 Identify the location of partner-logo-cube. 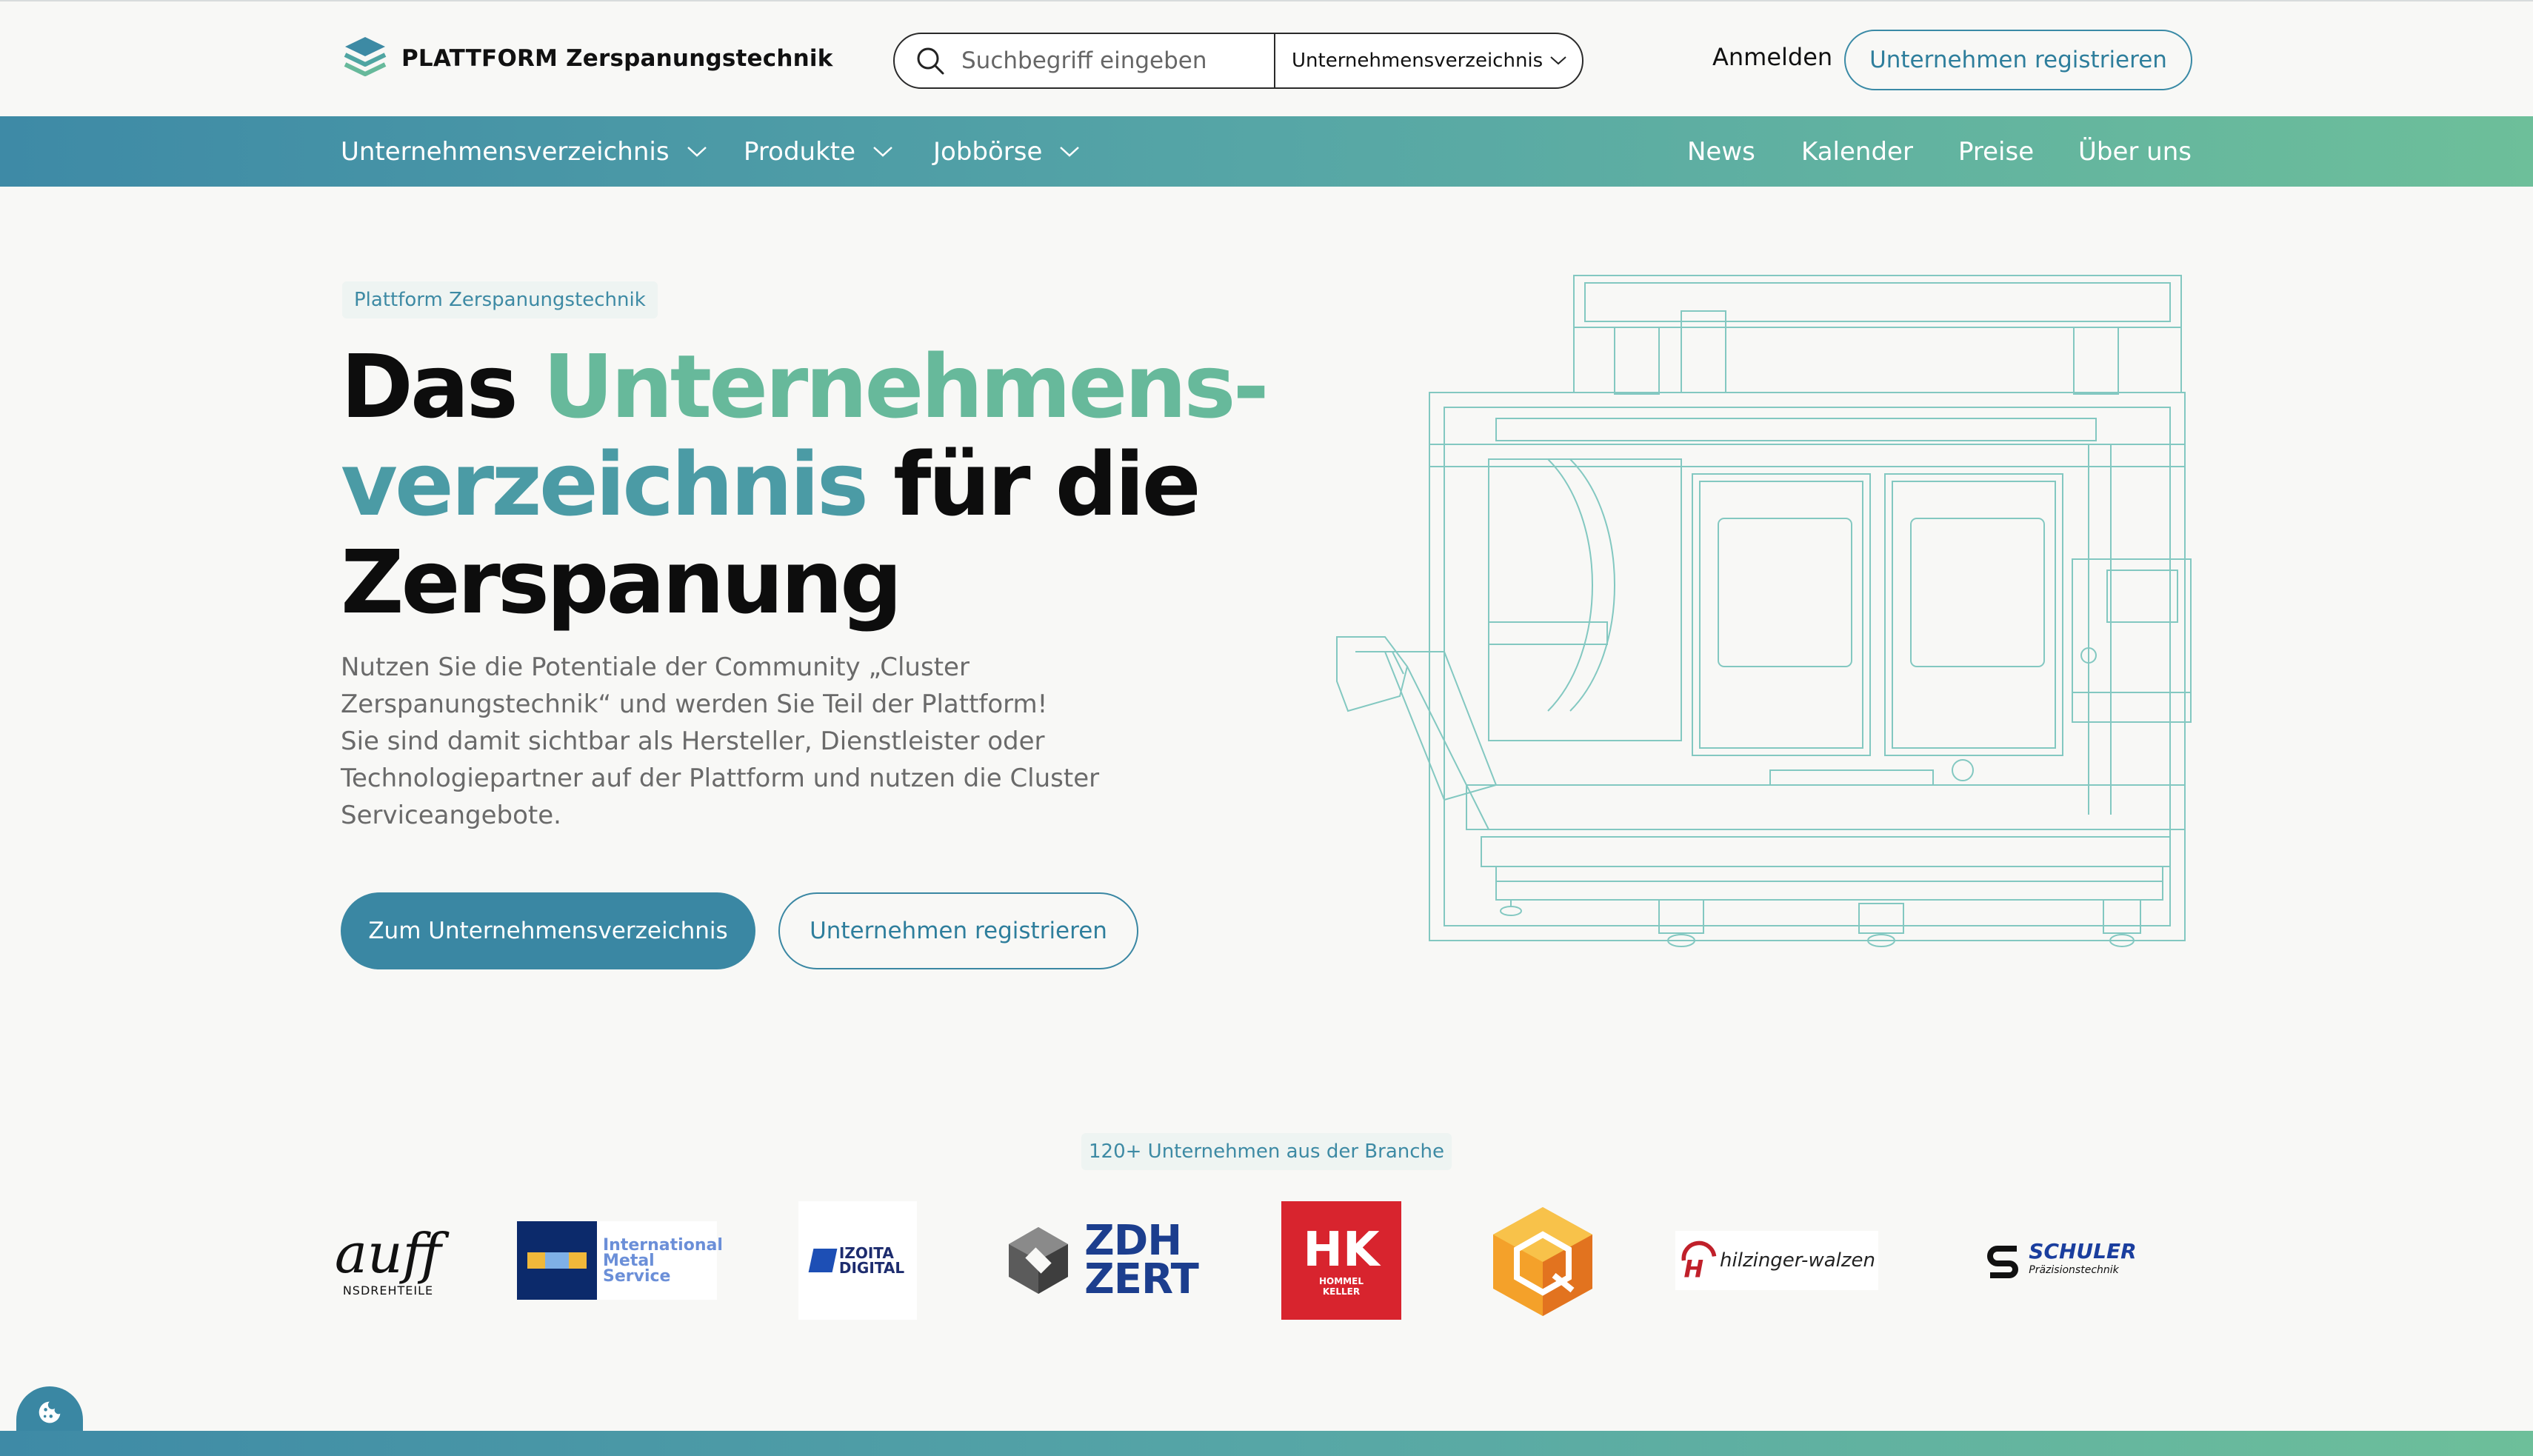
(1542, 1260).